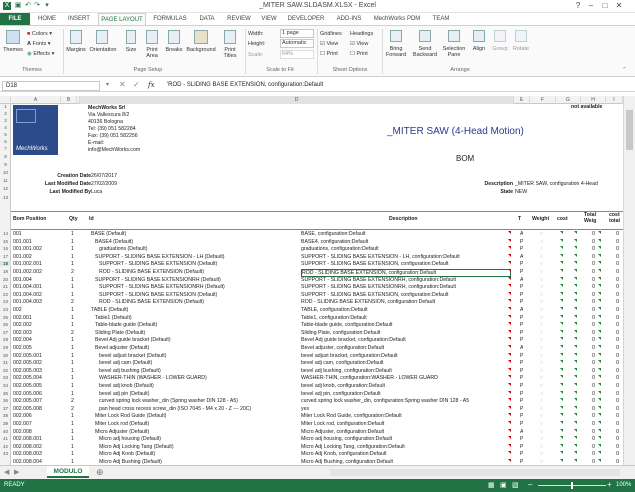 The height and width of the screenshot is (492, 635). Describe the element at coordinates (5, 408) in the screenshot. I see `row-header: 37` at that location.